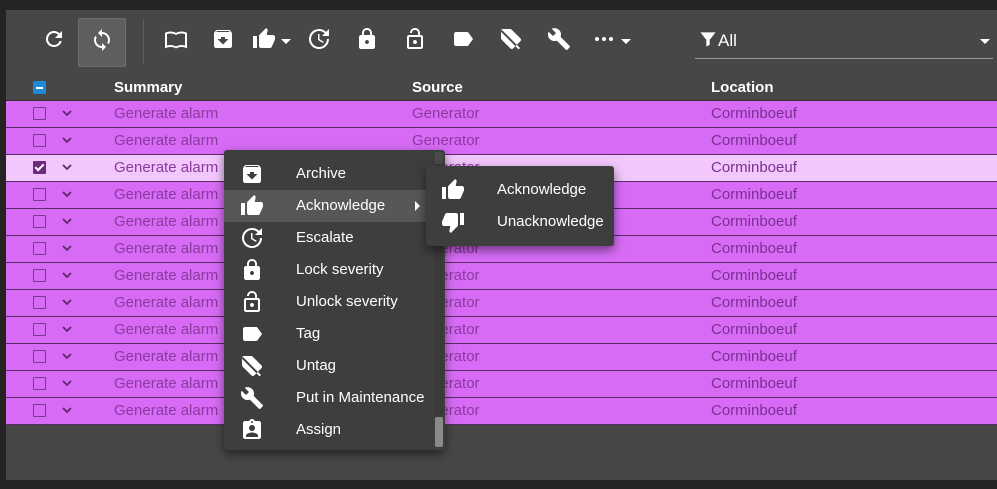 The height and width of the screenshot is (489, 997). What do you see at coordinates (329, 430) in the screenshot?
I see `menu-item-assign: Assign` at bounding box center [329, 430].